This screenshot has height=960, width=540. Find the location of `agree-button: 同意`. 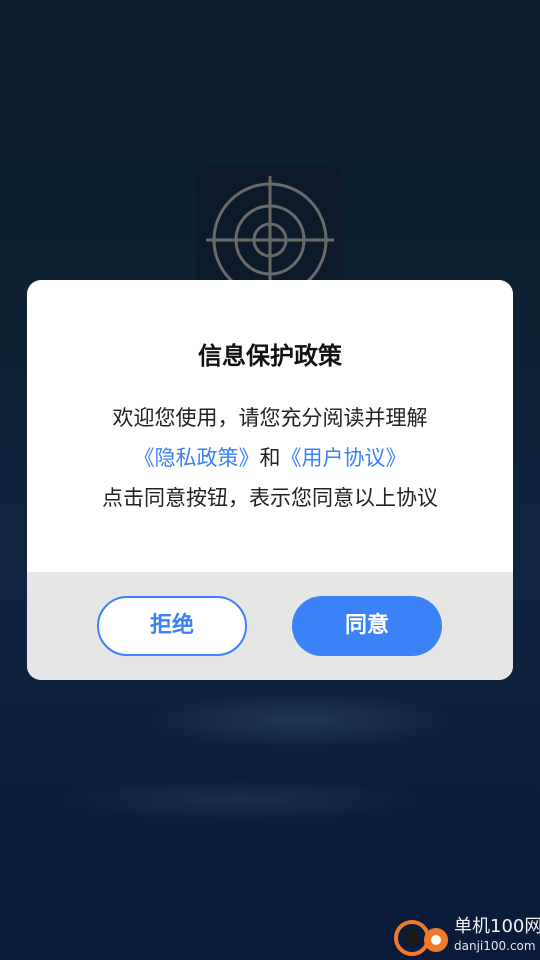

agree-button: 同意 is located at coordinates (367, 626).